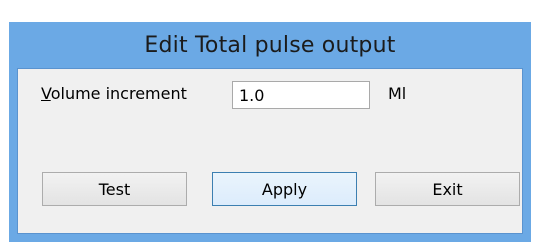 This screenshot has height=246, width=540. I want to click on dialog-title: Edit Total pulse output, so click(270, 45).